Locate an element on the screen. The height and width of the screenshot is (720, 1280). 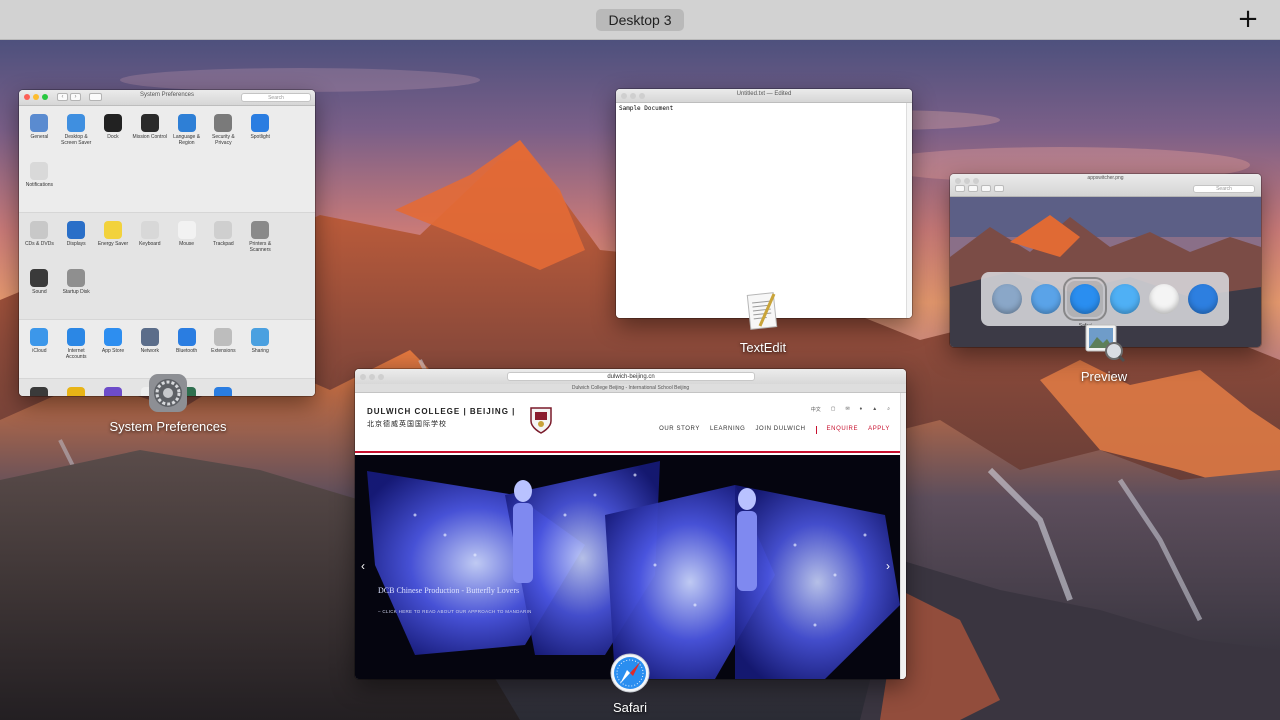
preference-pane-label: Trackpad is located at coordinates (223, 244).